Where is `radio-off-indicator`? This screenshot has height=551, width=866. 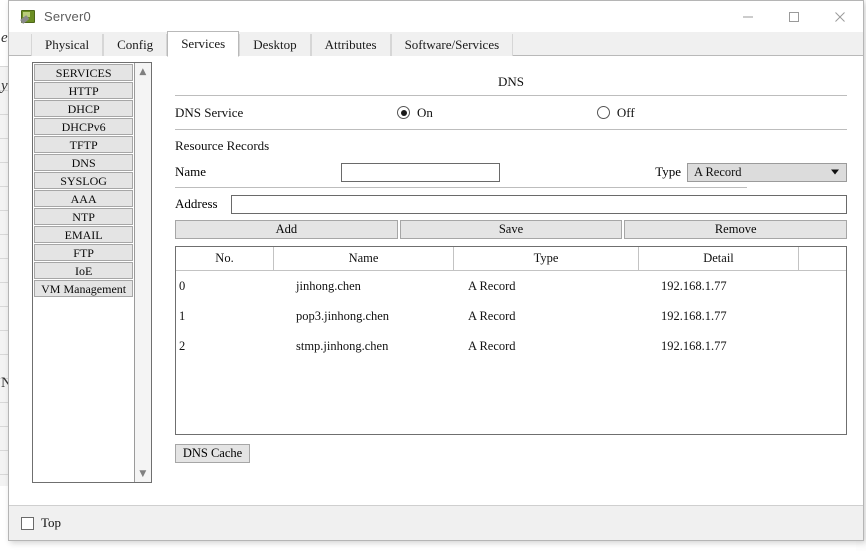
radio-off-indicator is located at coordinates (603, 112).